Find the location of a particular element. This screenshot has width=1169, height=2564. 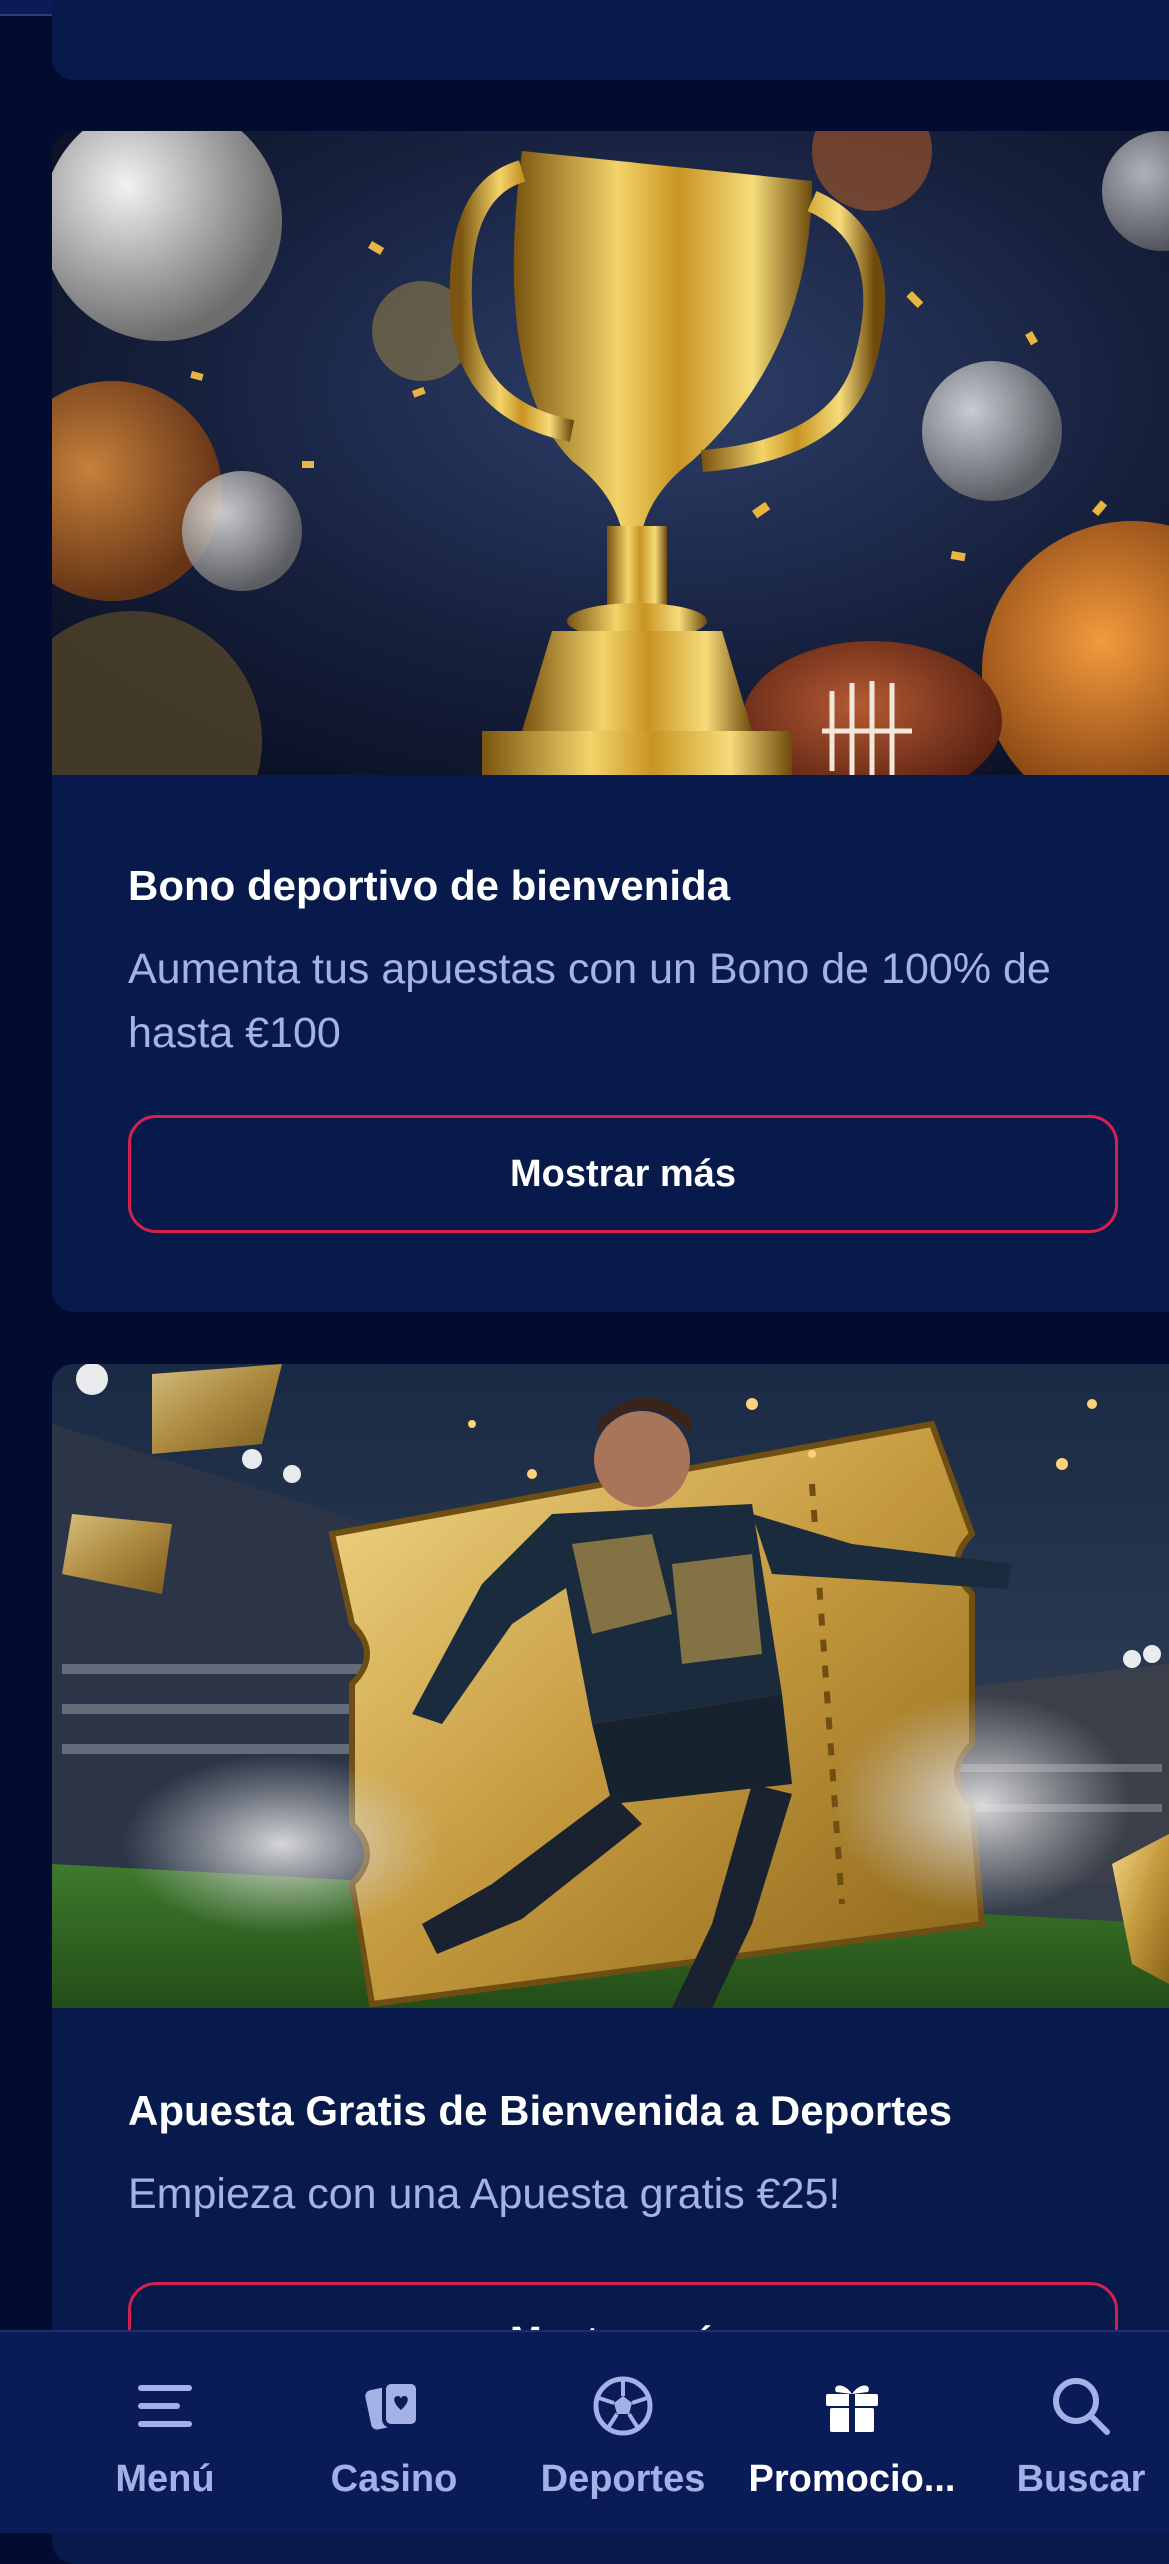

promo-title: Apuesta Gratis de Bienvenida a Deportes is located at coordinates (540, 2110).